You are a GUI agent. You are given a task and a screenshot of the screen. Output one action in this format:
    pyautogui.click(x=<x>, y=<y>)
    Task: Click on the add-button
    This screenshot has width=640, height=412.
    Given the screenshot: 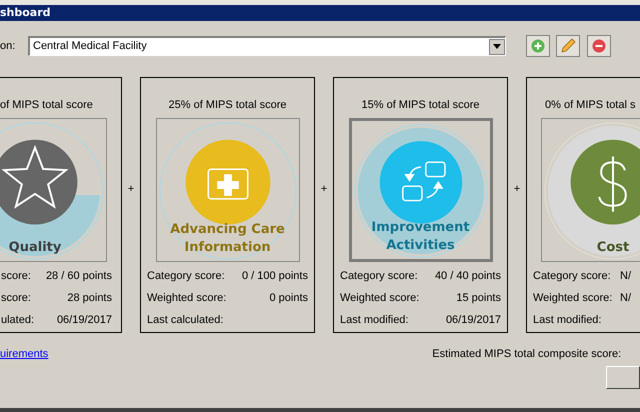 What is the action you would take?
    pyautogui.click(x=538, y=46)
    